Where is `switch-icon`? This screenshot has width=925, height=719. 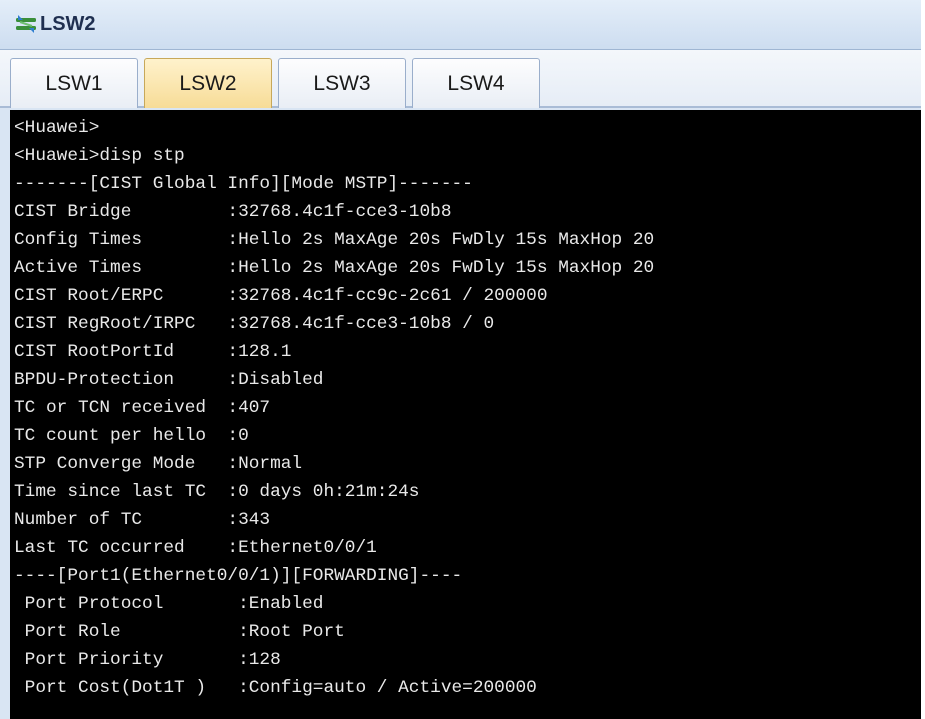 switch-icon is located at coordinates (26, 24).